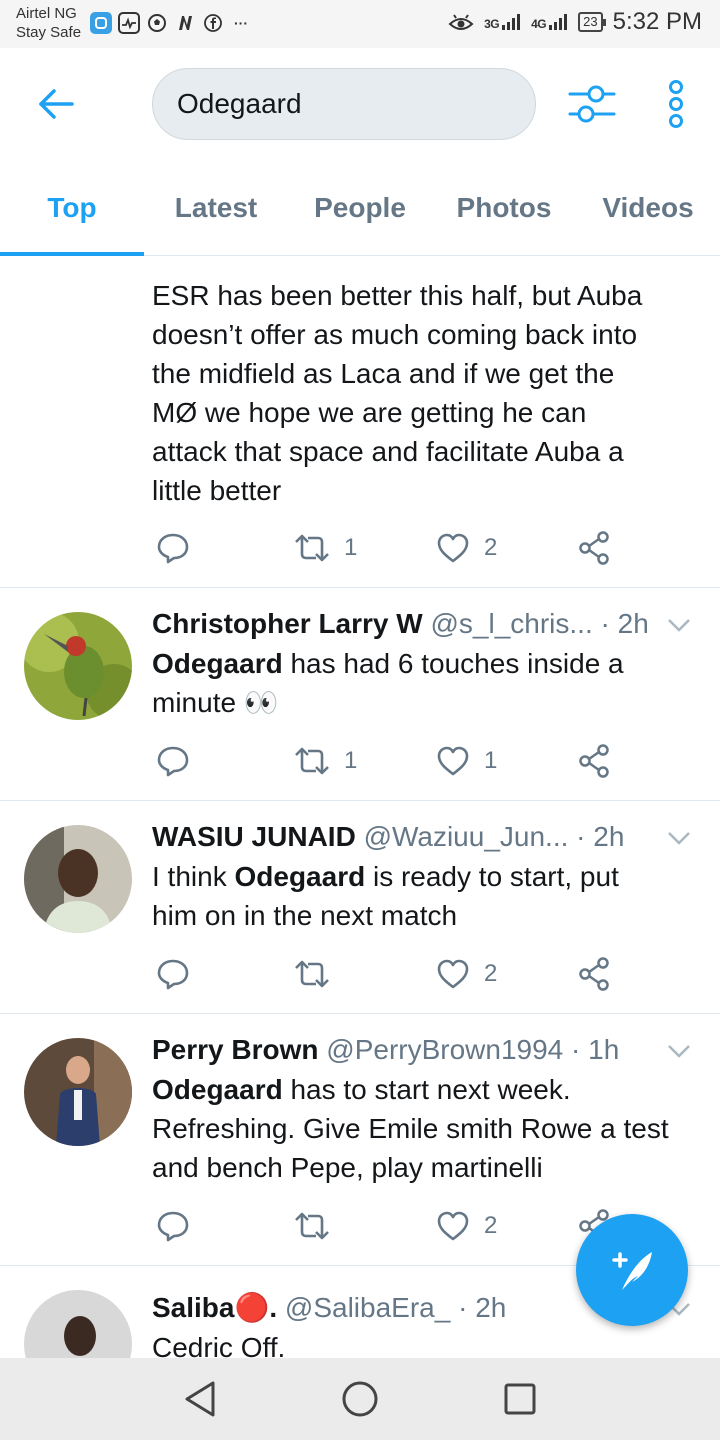 This screenshot has height=1440, width=720. What do you see at coordinates (392, 974) in the screenshot?
I see `tweet-actions: 2` at bounding box center [392, 974].